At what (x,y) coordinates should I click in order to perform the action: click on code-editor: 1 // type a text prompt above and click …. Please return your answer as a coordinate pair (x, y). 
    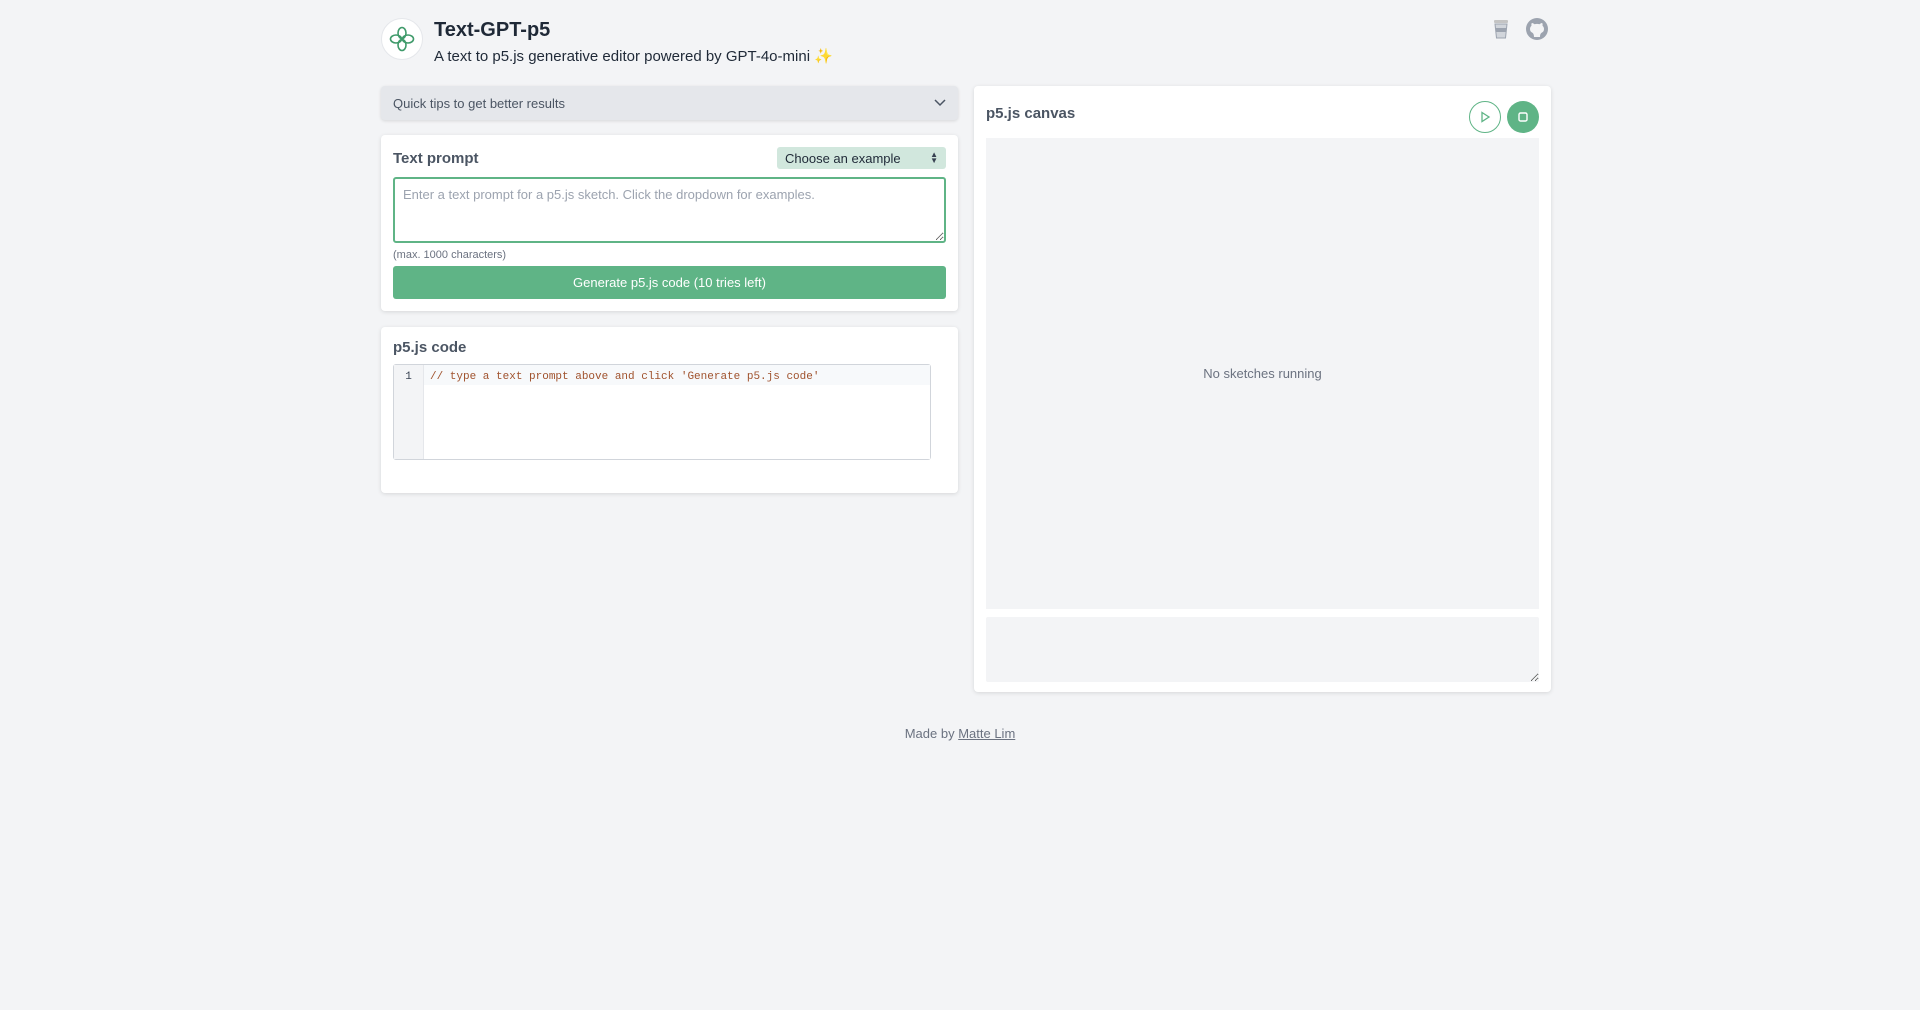
    Looking at the image, I should click on (662, 412).